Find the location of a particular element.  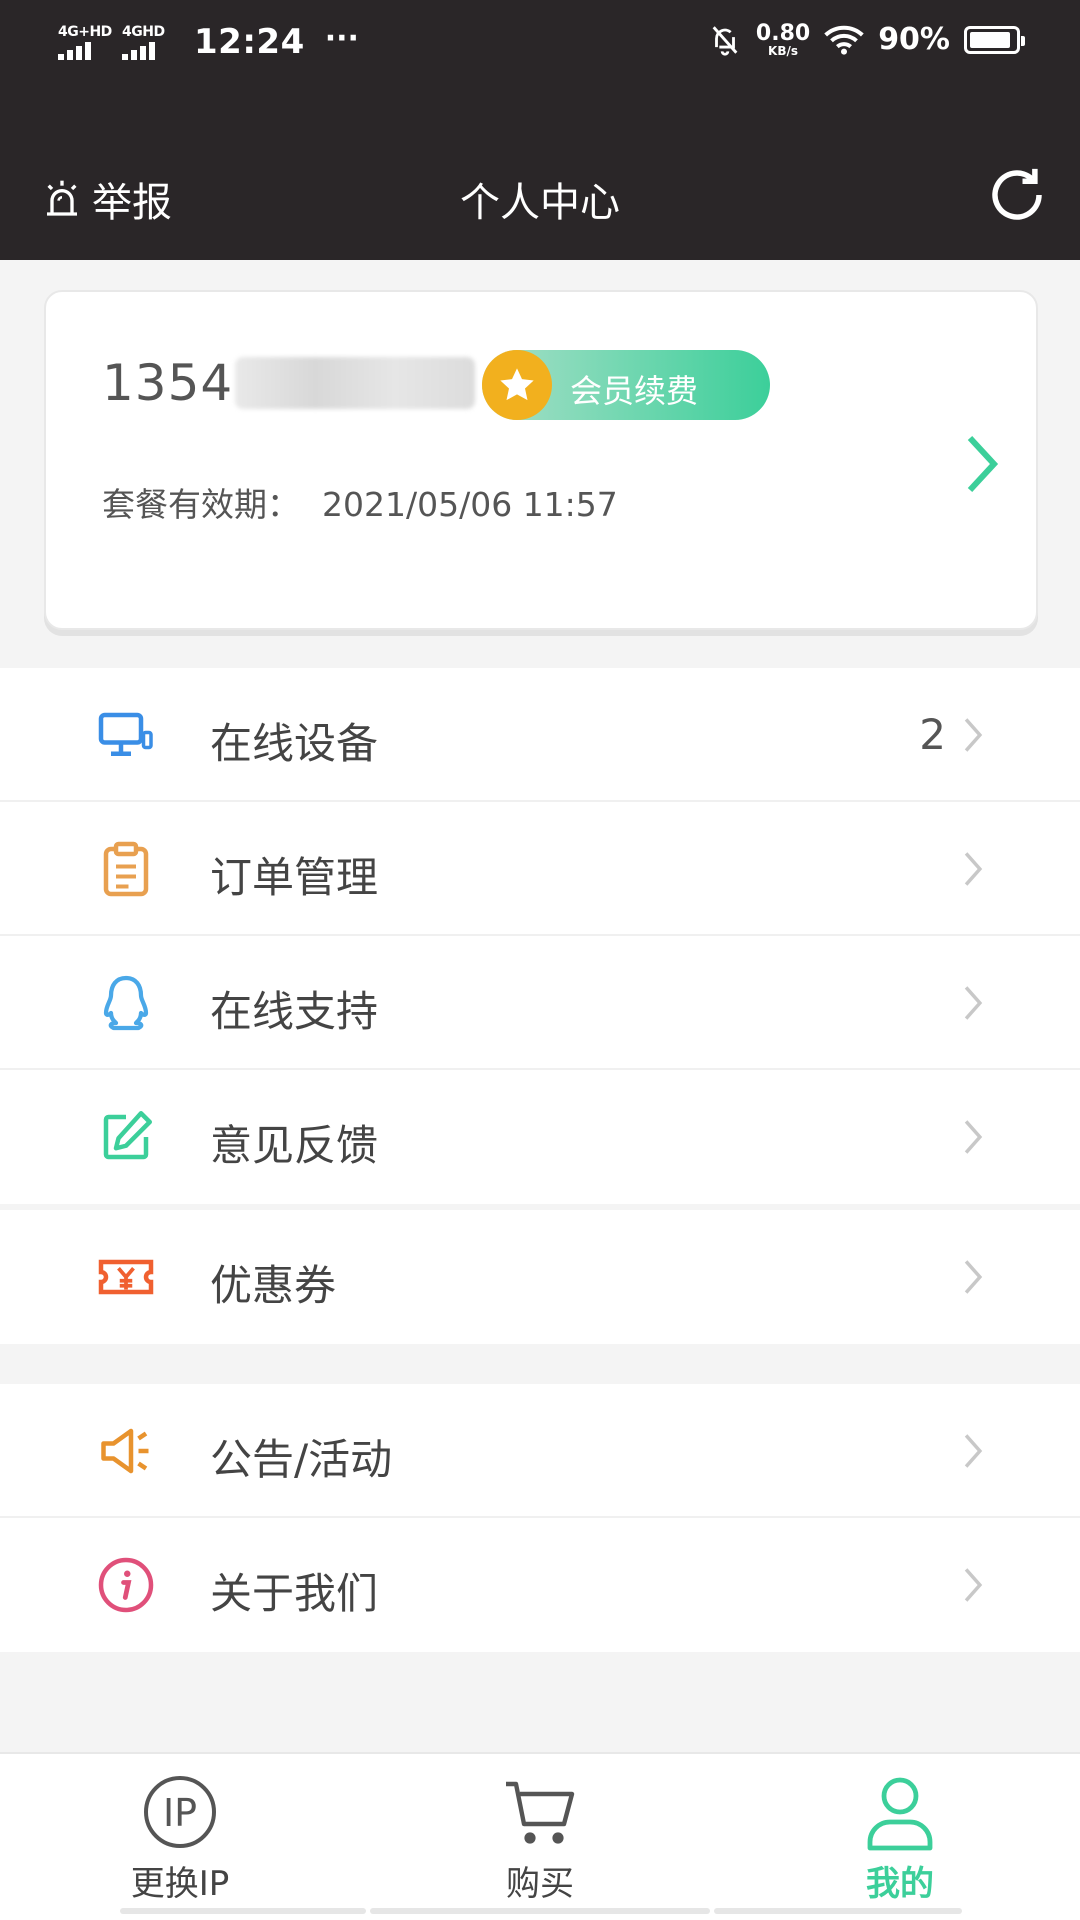

menu-item-about: 关于我们 is located at coordinates (540, 1585).